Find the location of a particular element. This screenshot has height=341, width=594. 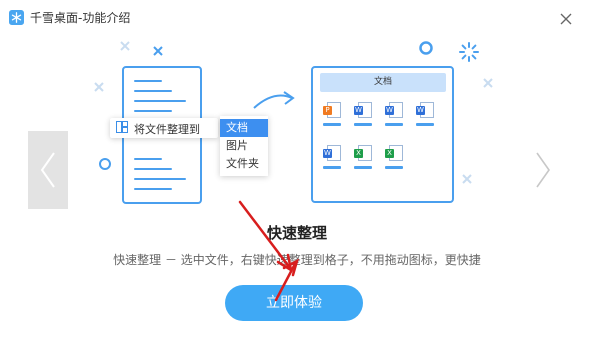

snowflake-icon is located at coordinates (16, 17).